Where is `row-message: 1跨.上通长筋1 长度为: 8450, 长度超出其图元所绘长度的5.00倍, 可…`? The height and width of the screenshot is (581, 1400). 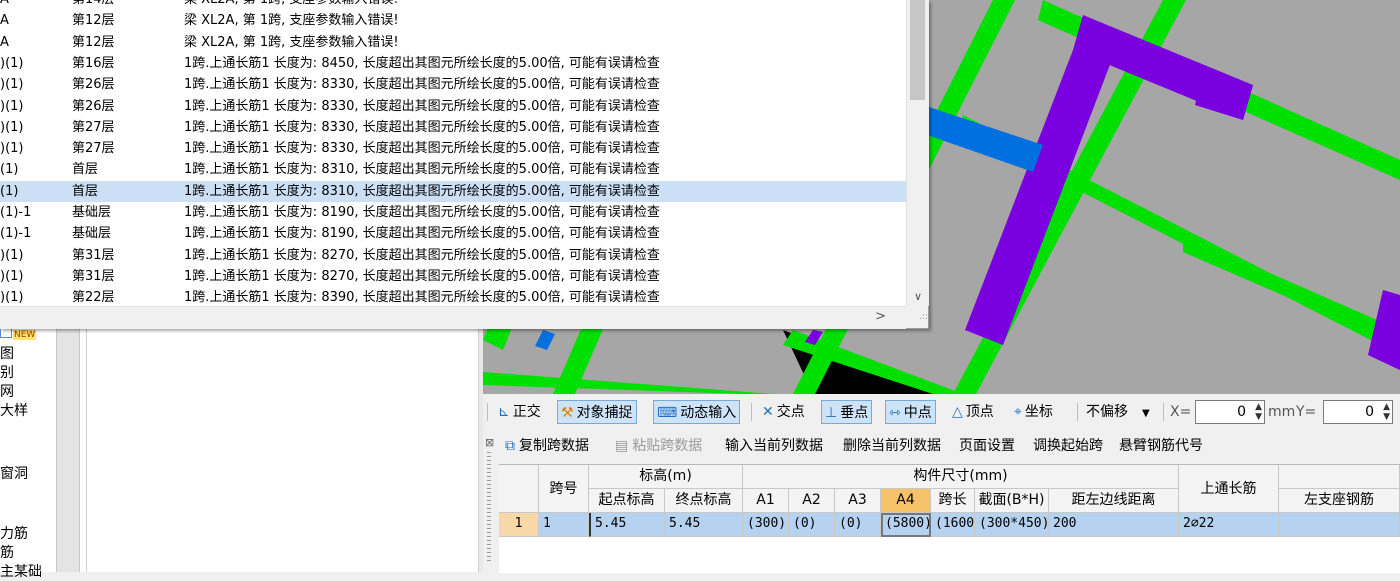
row-message: 1跨.上通长筋1 长度为: 8450, 长度超出其图元所绘长度的5.00倍, 可… is located at coordinates (422, 63).